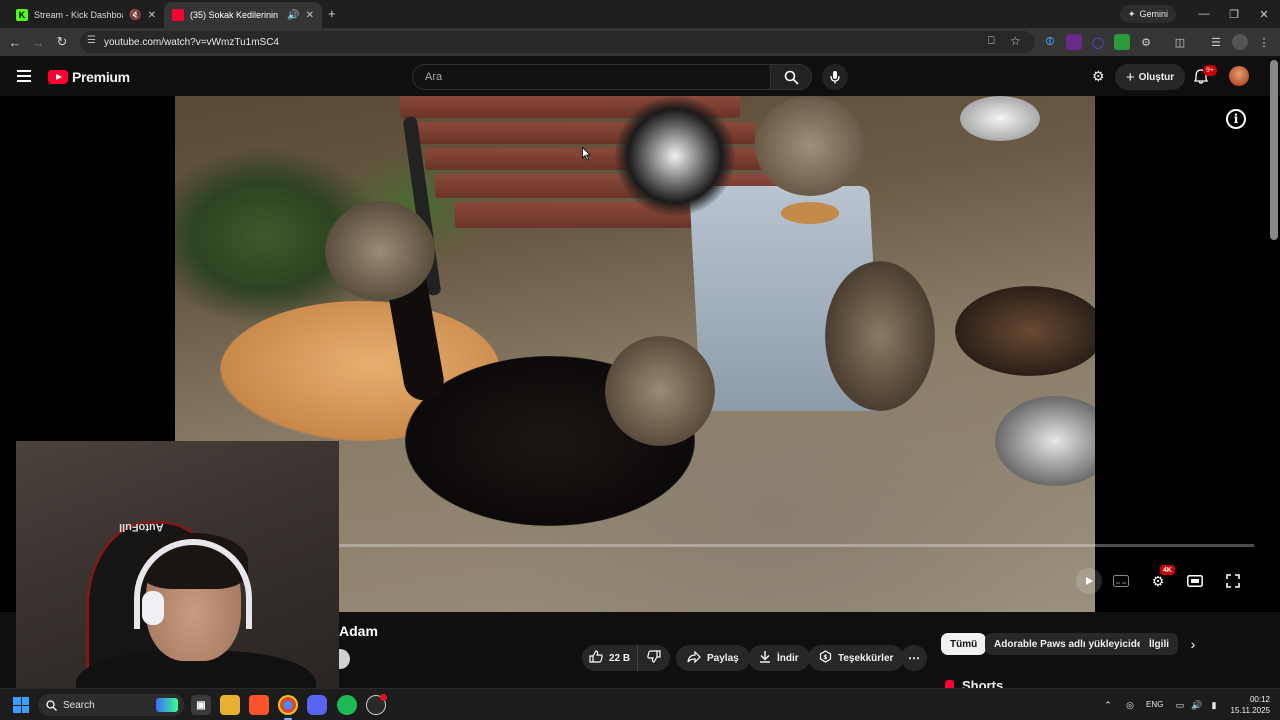 The image size is (1280, 720). I want to click on notification-count-badge: 9+, so click(1210, 70).